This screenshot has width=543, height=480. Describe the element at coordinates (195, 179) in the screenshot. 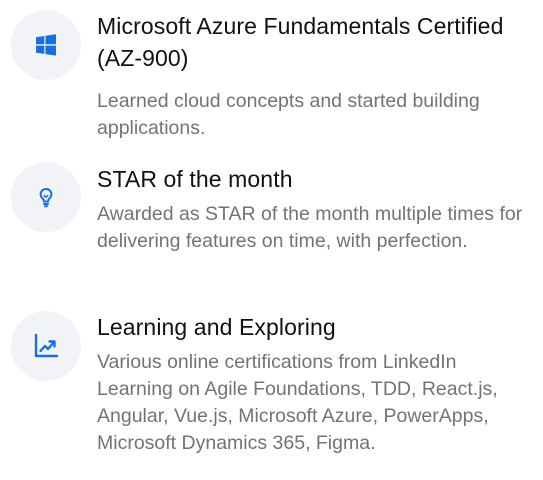

I see `achievement-title: STAR of the month` at that location.